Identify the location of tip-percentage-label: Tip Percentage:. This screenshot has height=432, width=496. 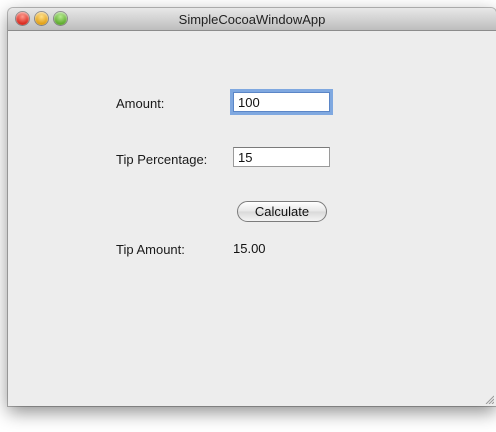
(162, 159).